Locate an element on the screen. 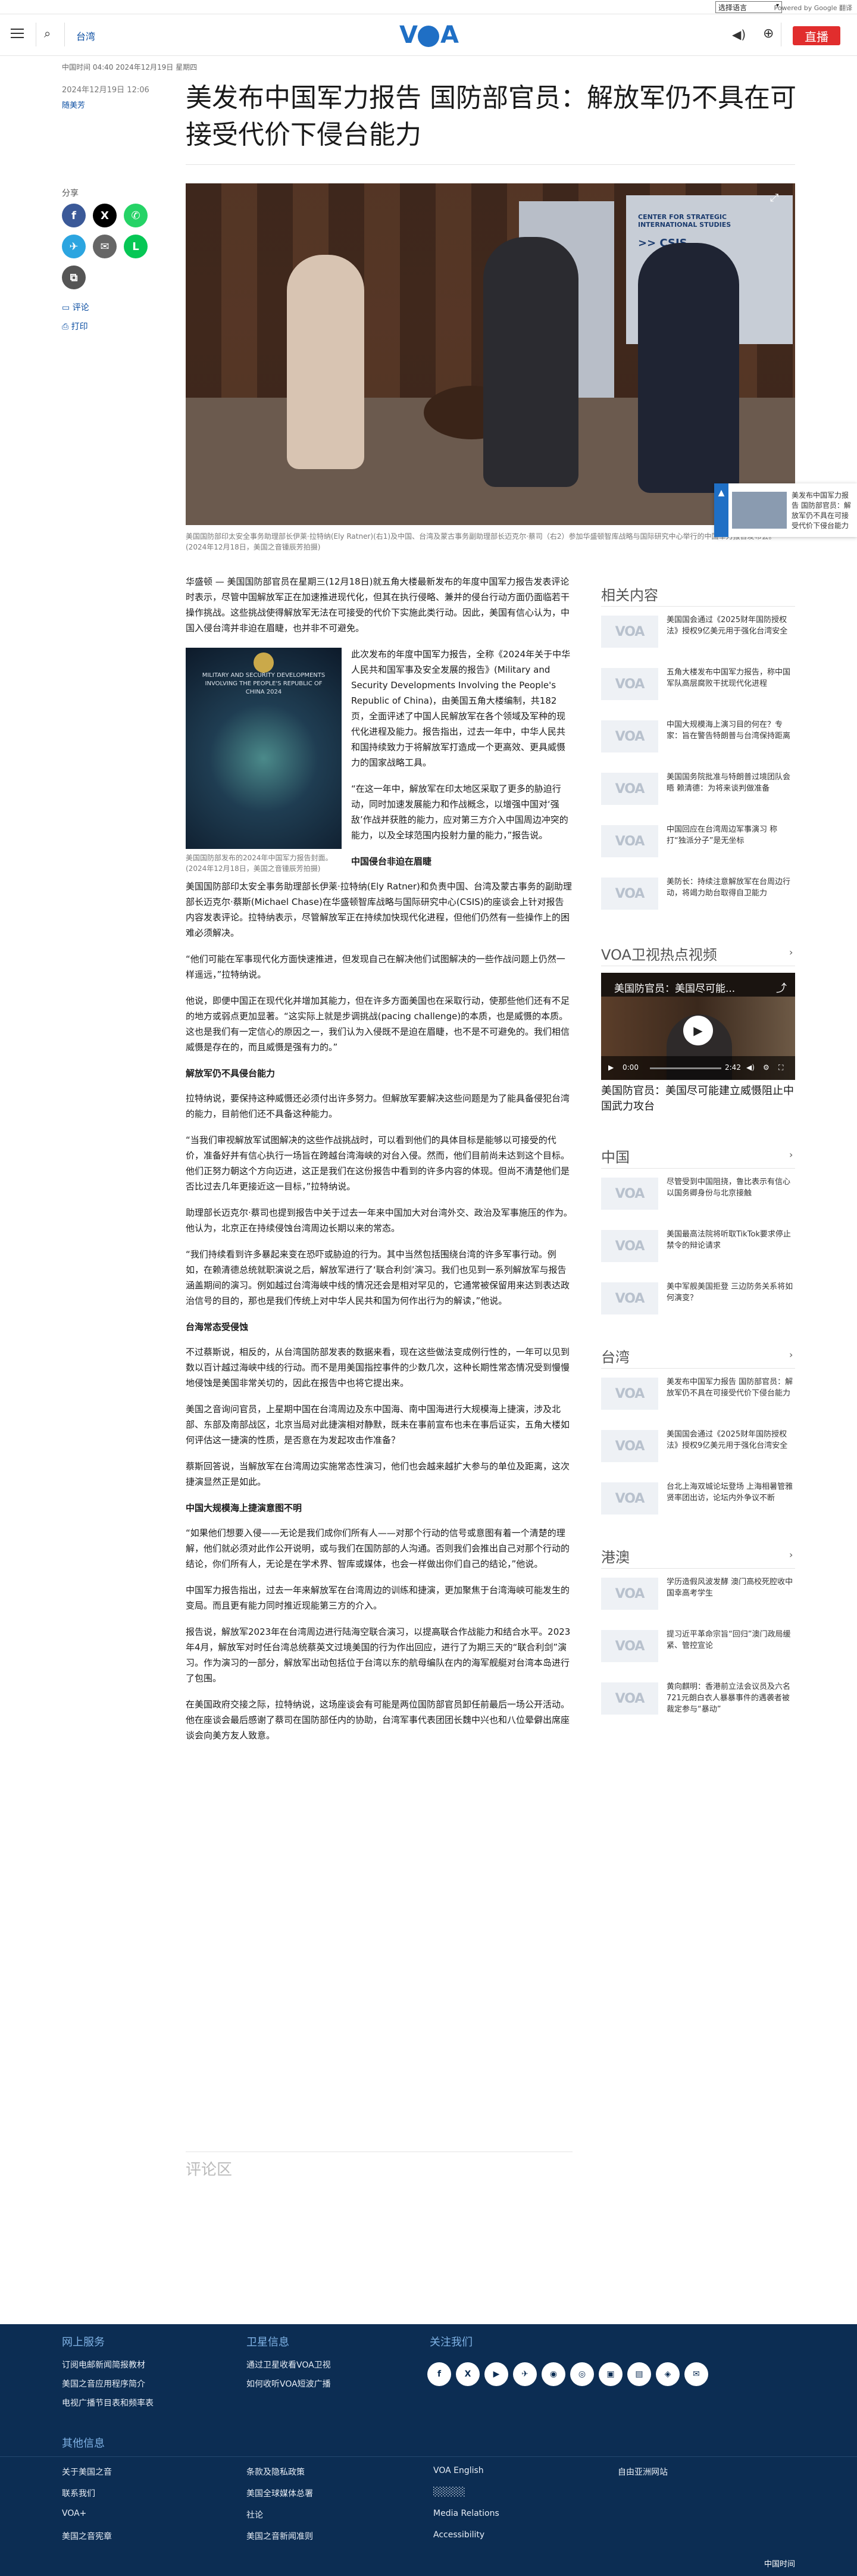 This screenshot has height=2576, width=857. footer-link: 美国之音宪章 is located at coordinates (87, 2536).